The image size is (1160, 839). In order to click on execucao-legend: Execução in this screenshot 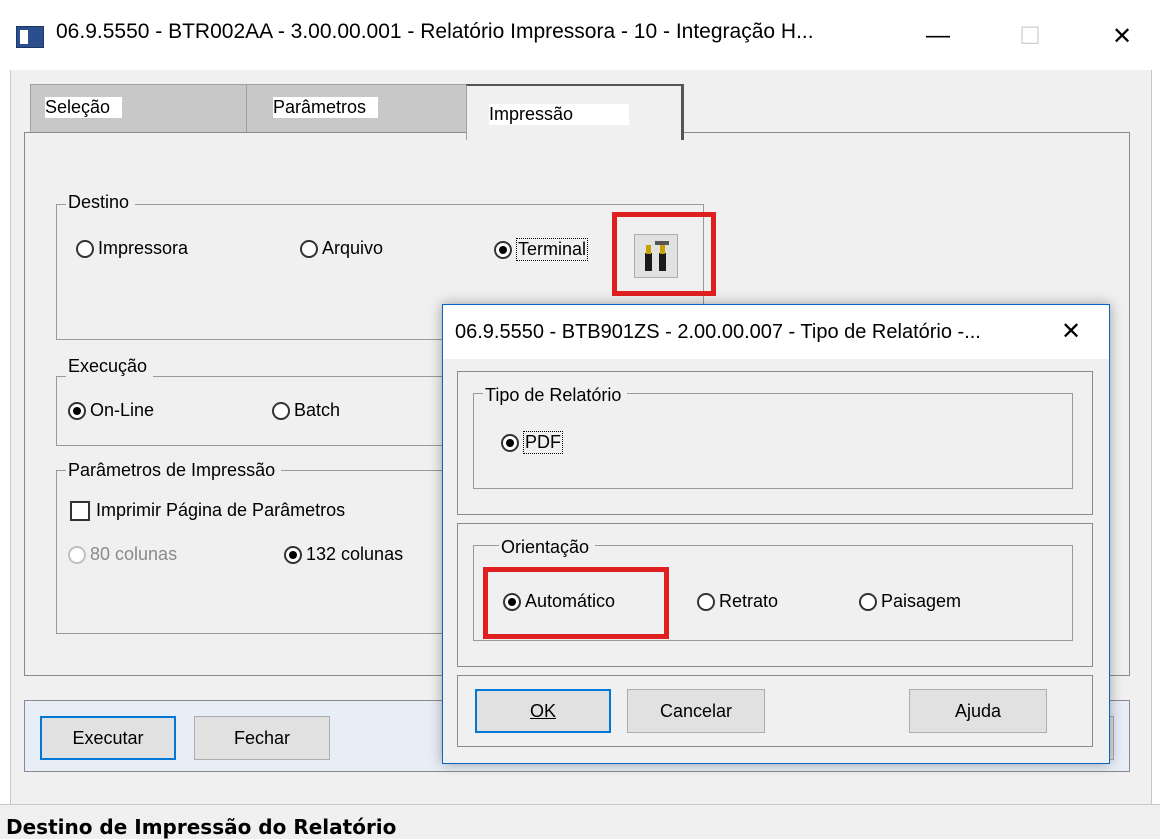, I will do `click(110, 366)`.